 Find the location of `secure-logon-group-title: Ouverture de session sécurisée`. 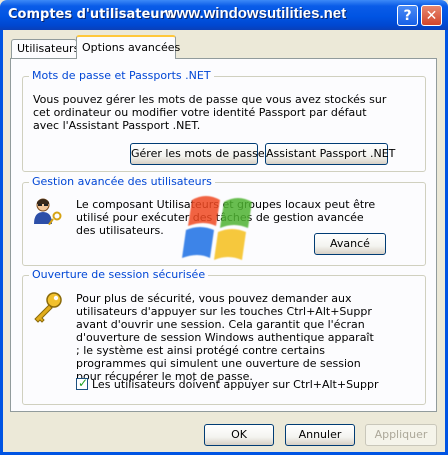

secure-logon-group-title: Ouverture de session sécurisée is located at coordinates (119, 274).